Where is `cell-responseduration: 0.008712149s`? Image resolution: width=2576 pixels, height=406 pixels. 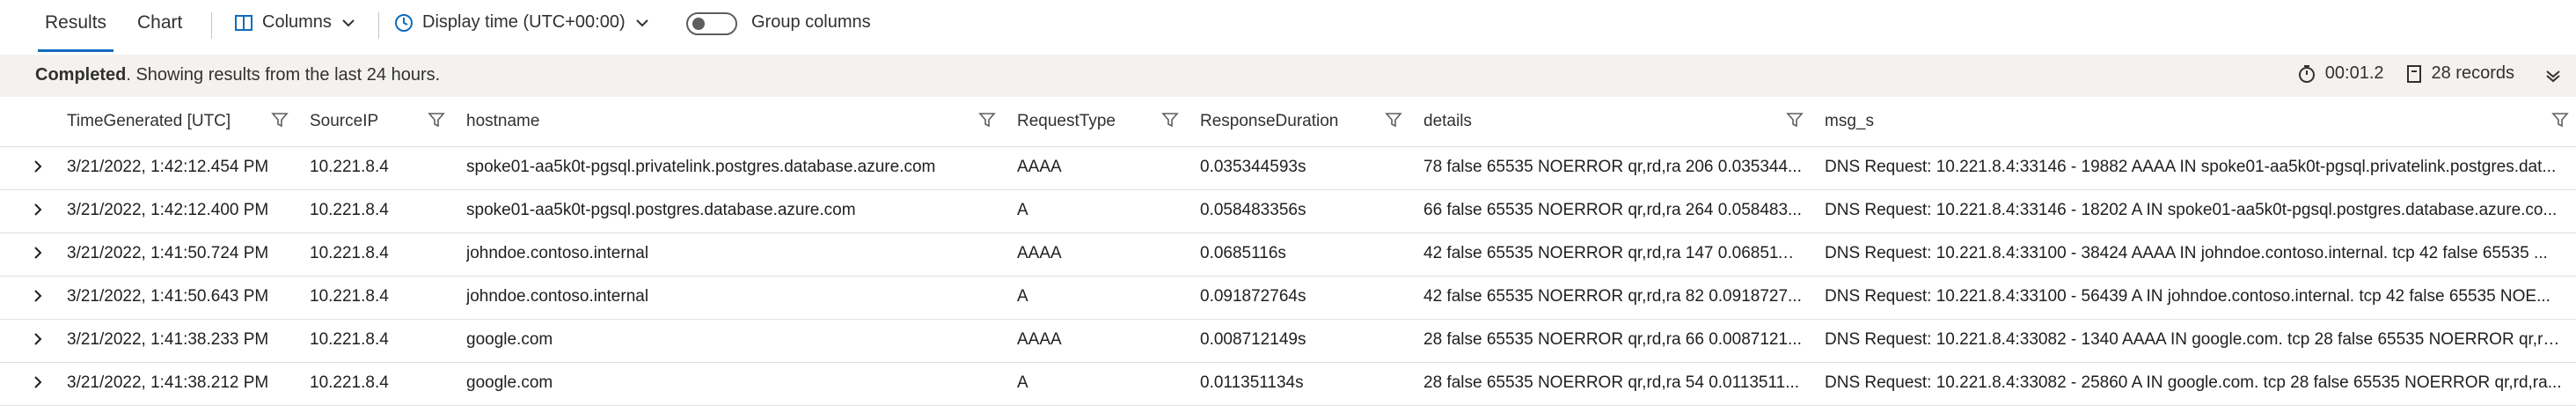
cell-responseduration: 0.008712149s is located at coordinates (1253, 339).